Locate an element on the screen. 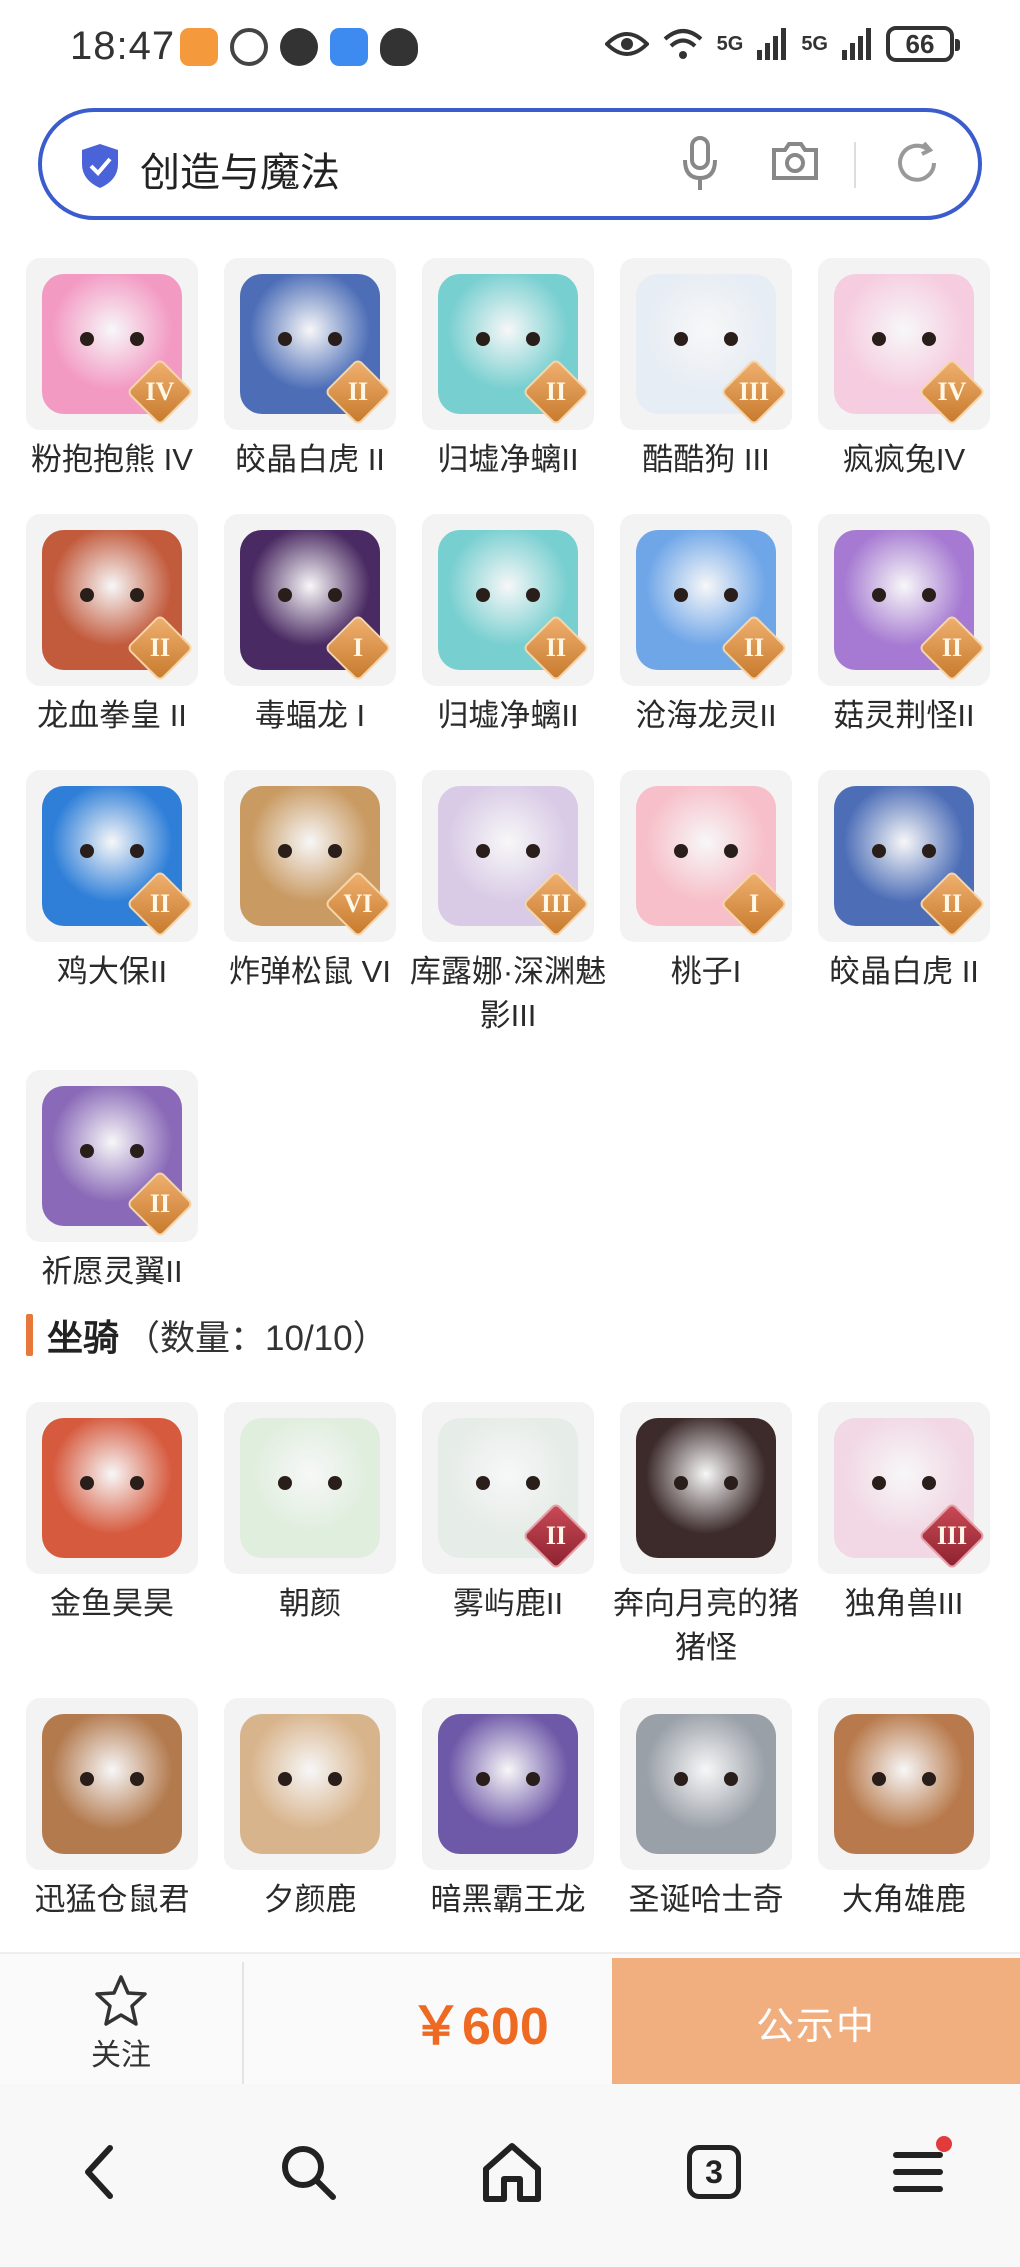 Image resolution: width=1020 pixels, height=2267 pixels. pet-item: IV 粉抱抱熊 IV is located at coordinates (112, 370).